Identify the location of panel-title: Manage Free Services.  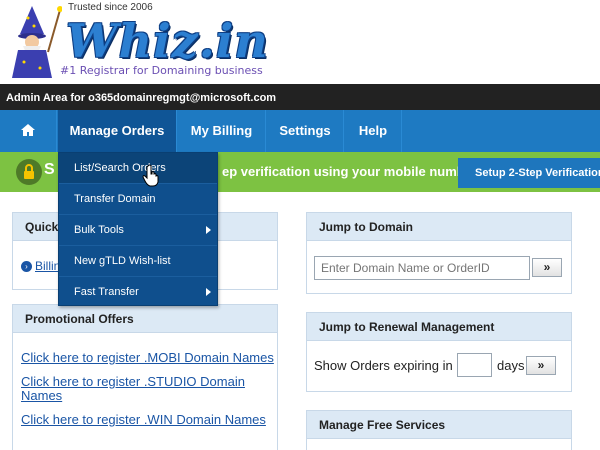
(439, 425).